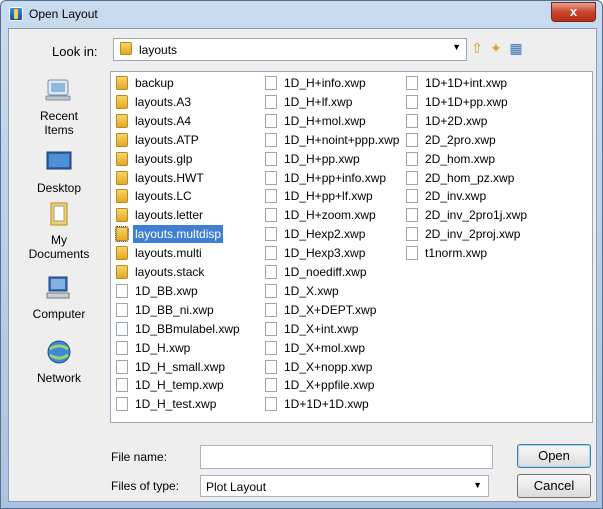  I want to click on place-recent-items: Recent Items, so click(59, 107).